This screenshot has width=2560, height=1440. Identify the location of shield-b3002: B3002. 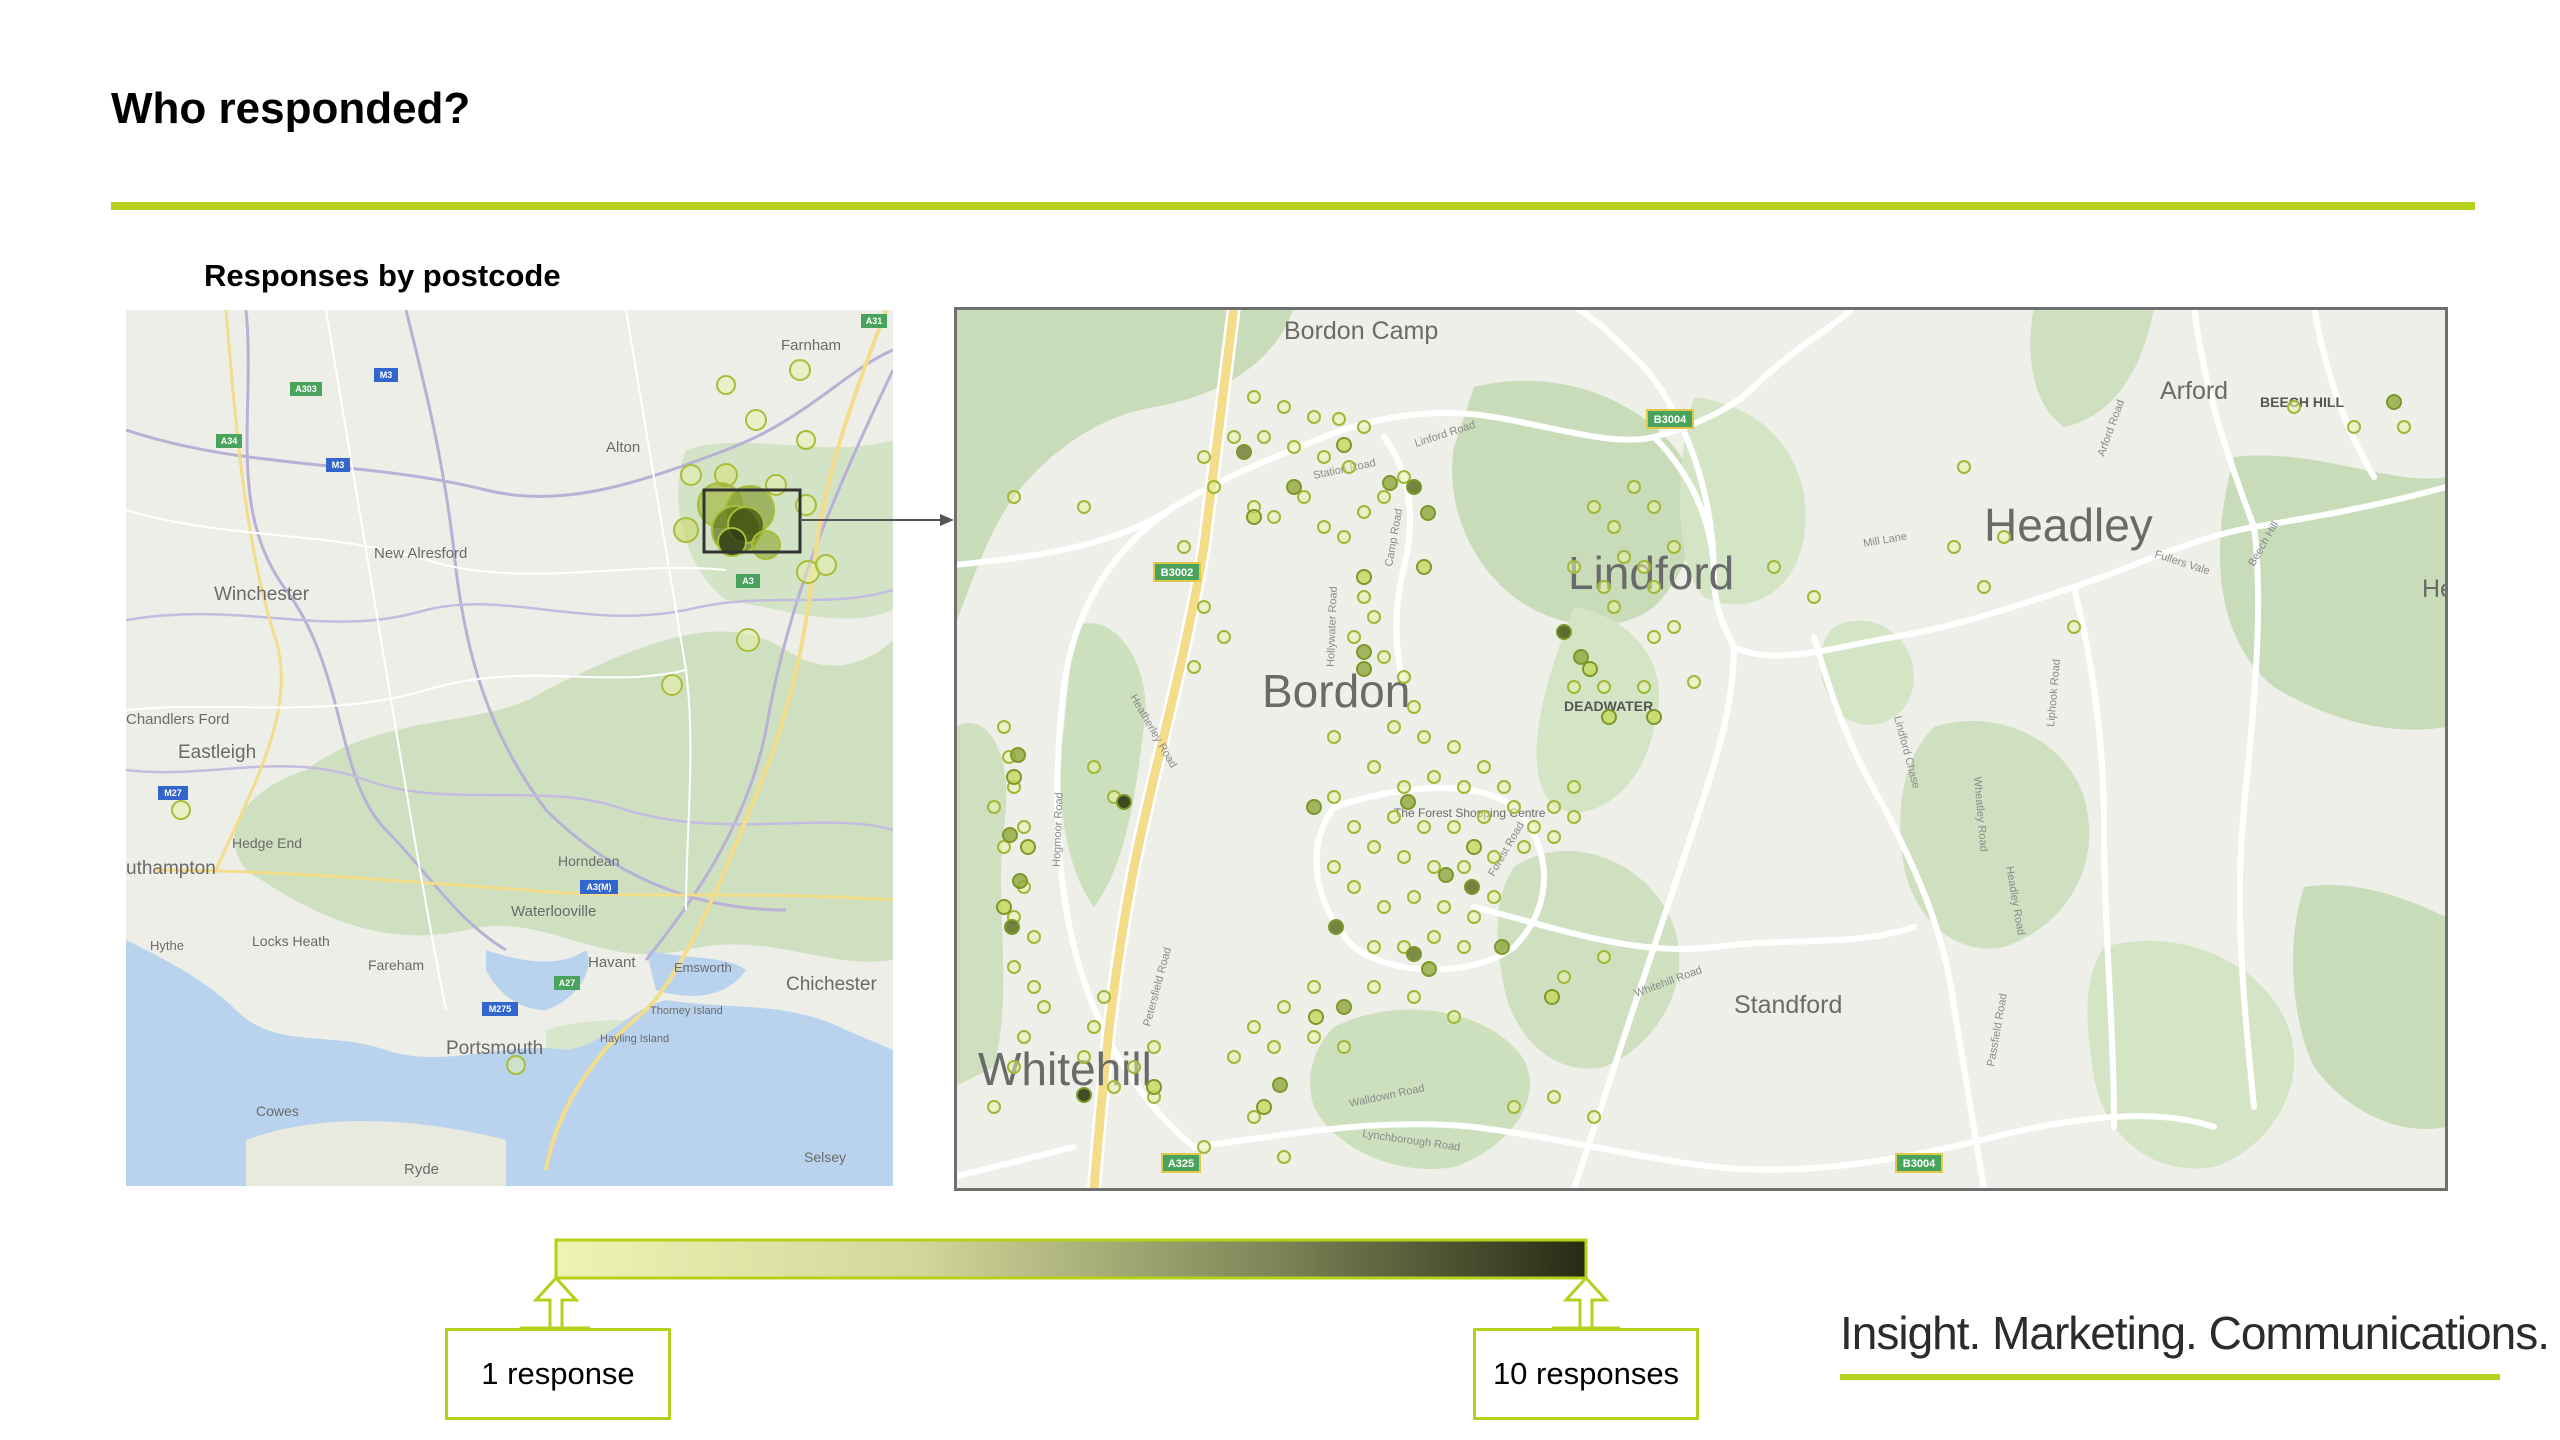
(1177, 573).